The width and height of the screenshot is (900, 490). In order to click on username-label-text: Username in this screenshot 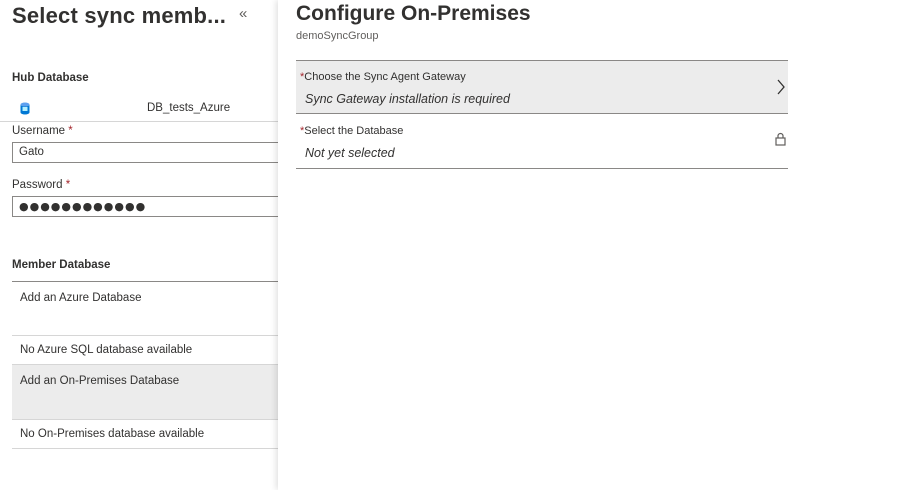, I will do `click(39, 131)`.